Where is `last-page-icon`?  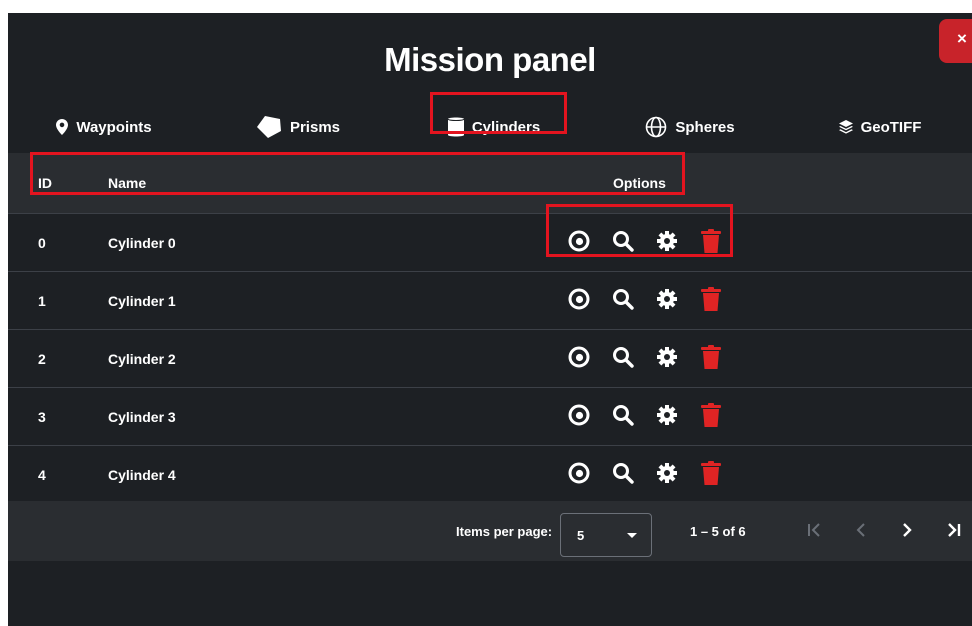 last-page-icon is located at coordinates (953, 531).